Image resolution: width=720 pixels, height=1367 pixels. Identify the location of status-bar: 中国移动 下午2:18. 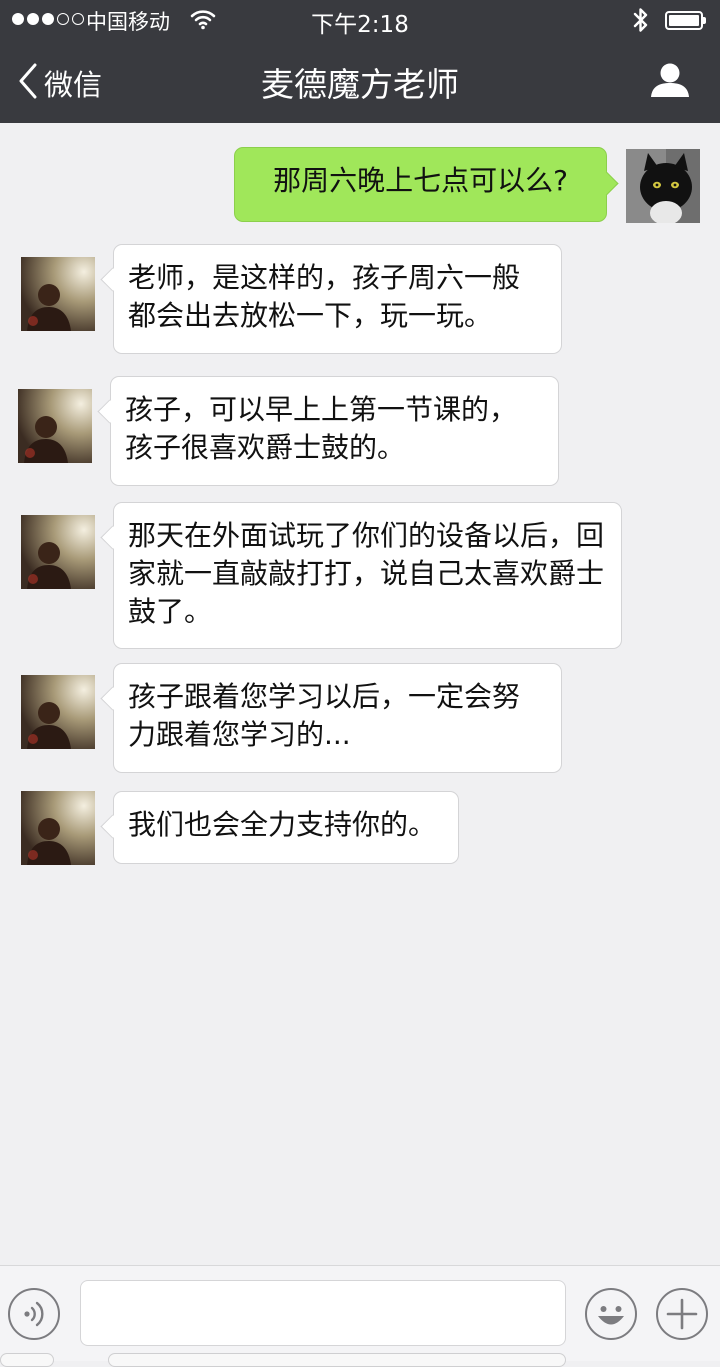
(360, 20).